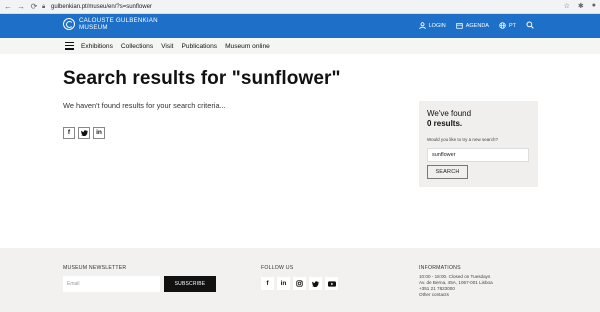  Describe the element at coordinates (449, 113) in the screenshot. I see `found-label: We've found` at that location.